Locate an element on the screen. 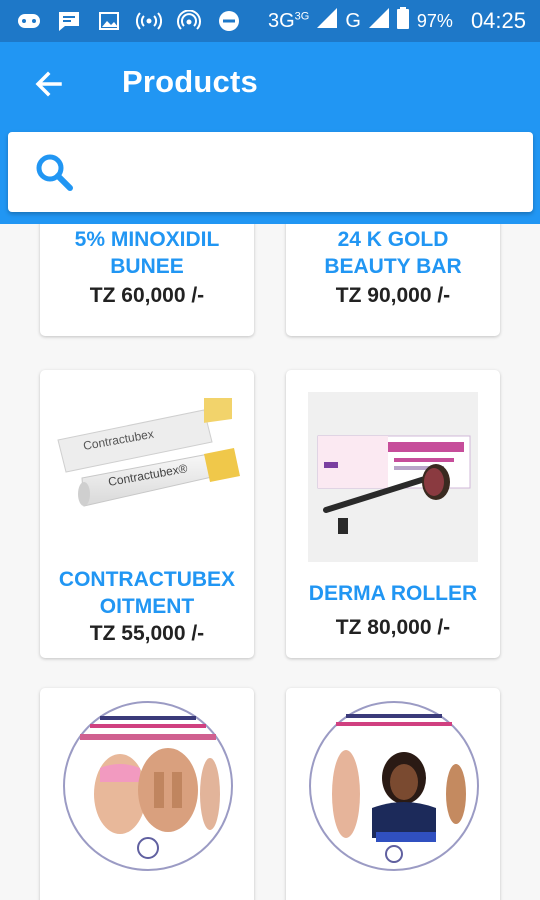 The height and width of the screenshot is (900, 540). signal-icon is located at coordinates (327, 21).